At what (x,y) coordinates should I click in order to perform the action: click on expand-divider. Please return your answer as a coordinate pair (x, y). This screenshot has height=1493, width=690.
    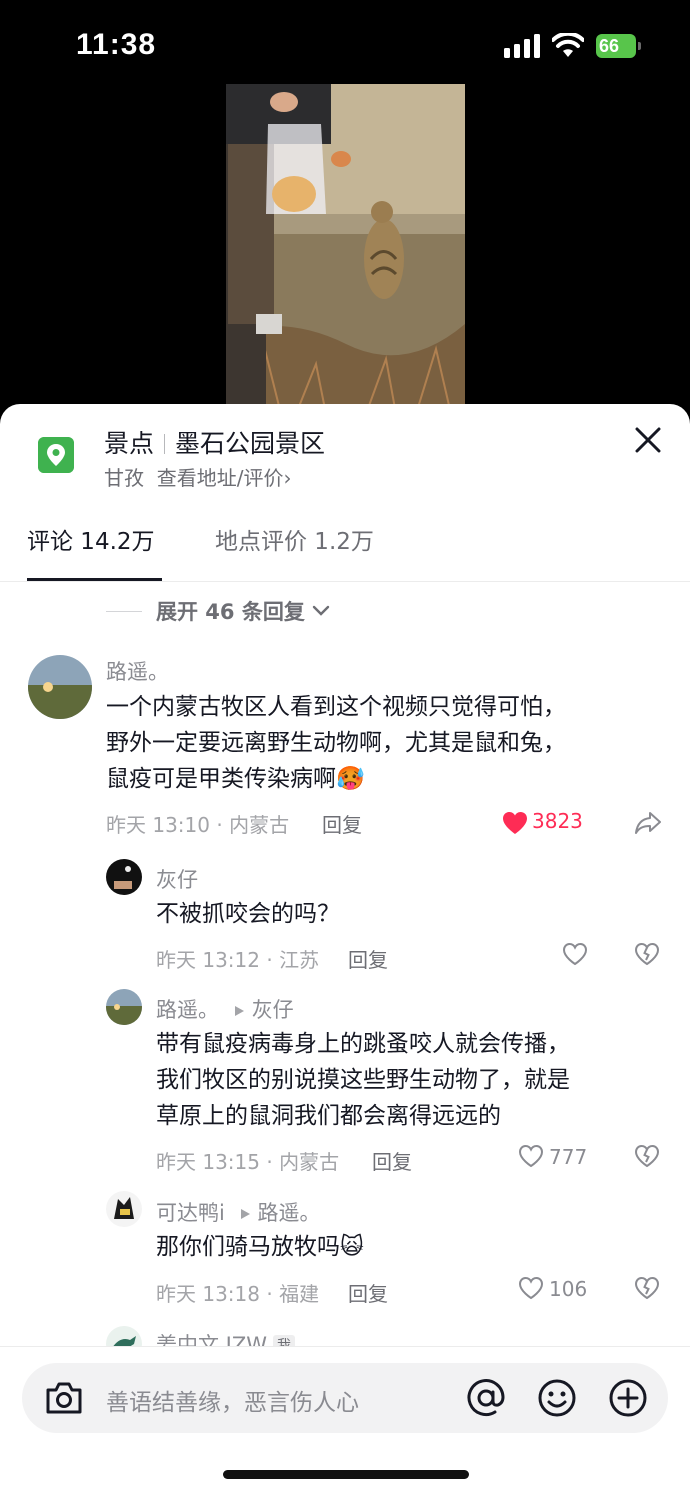
    Looking at the image, I should click on (124, 611).